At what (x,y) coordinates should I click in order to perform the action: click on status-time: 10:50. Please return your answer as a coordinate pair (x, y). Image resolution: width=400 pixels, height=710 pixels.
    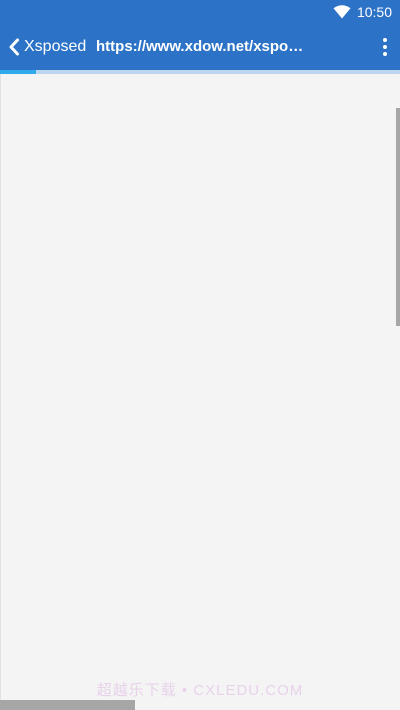
    Looking at the image, I should click on (374, 12).